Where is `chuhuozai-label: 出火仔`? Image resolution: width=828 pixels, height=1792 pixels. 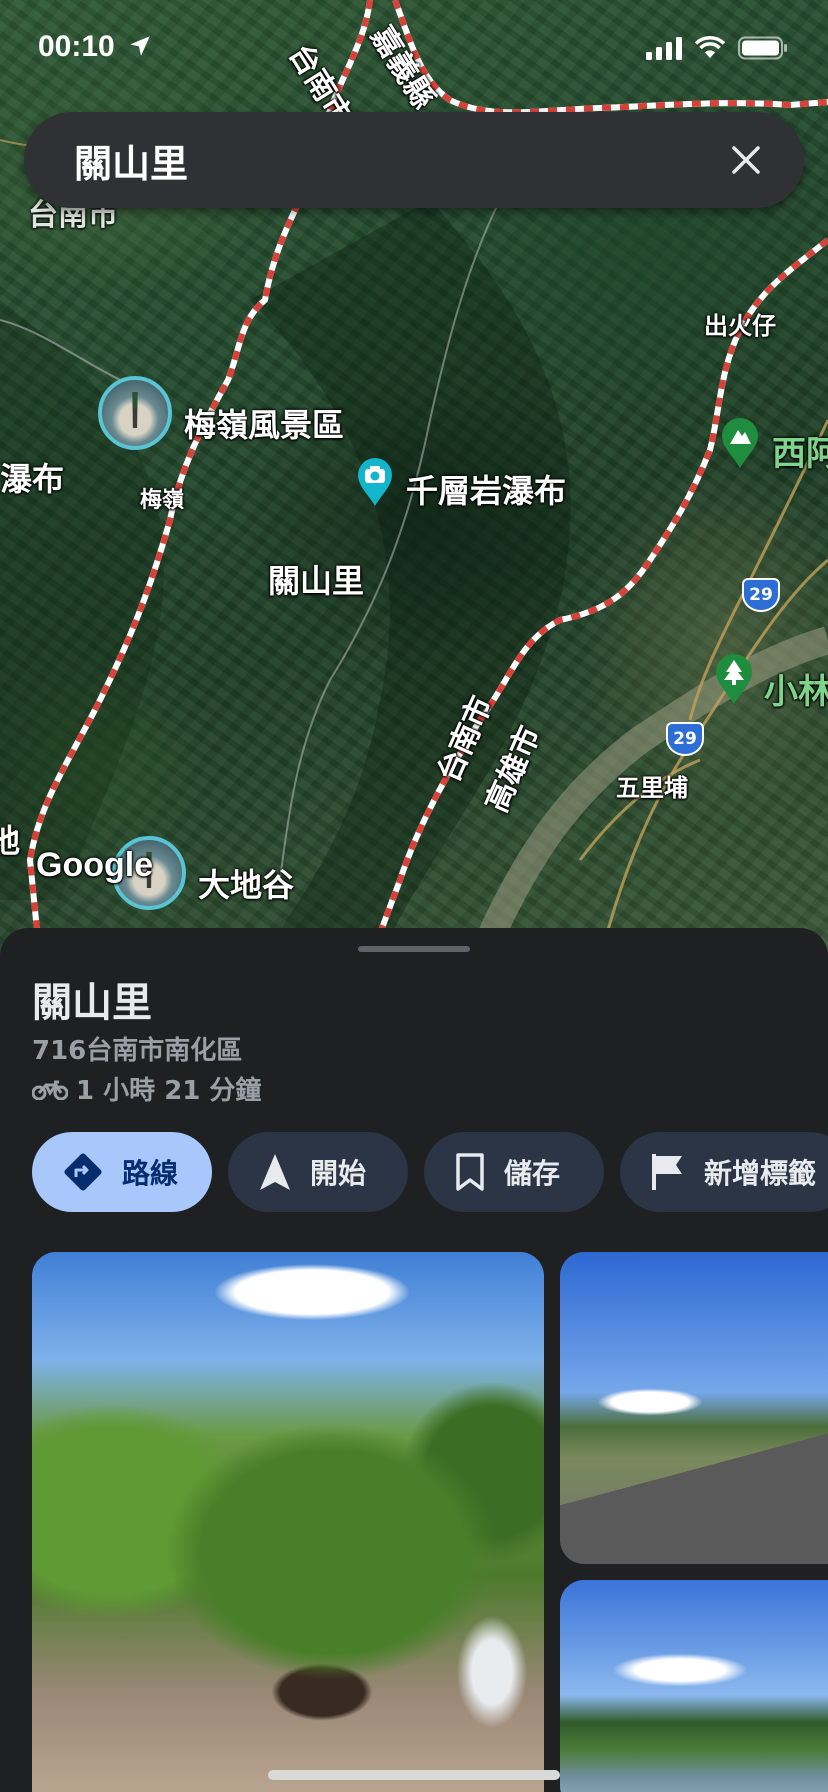 chuhuozai-label: 出火仔 is located at coordinates (740, 326).